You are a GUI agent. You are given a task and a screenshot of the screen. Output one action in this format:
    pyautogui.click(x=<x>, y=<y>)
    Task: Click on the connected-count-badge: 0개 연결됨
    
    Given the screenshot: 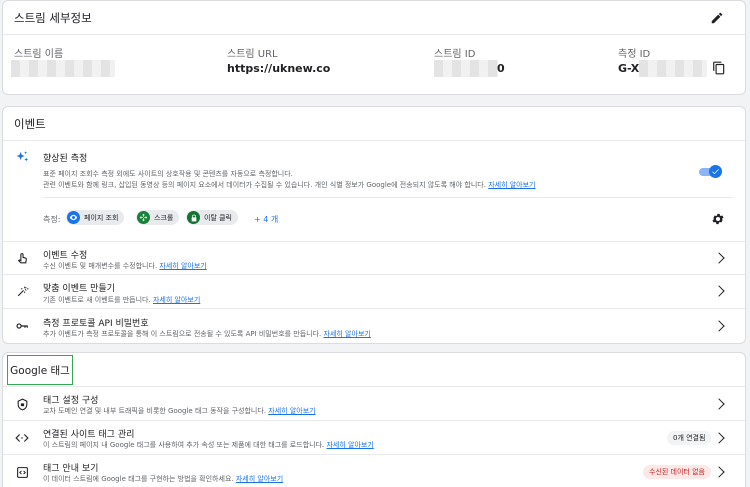 What is the action you would take?
    pyautogui.click(x=689, y=438)
    